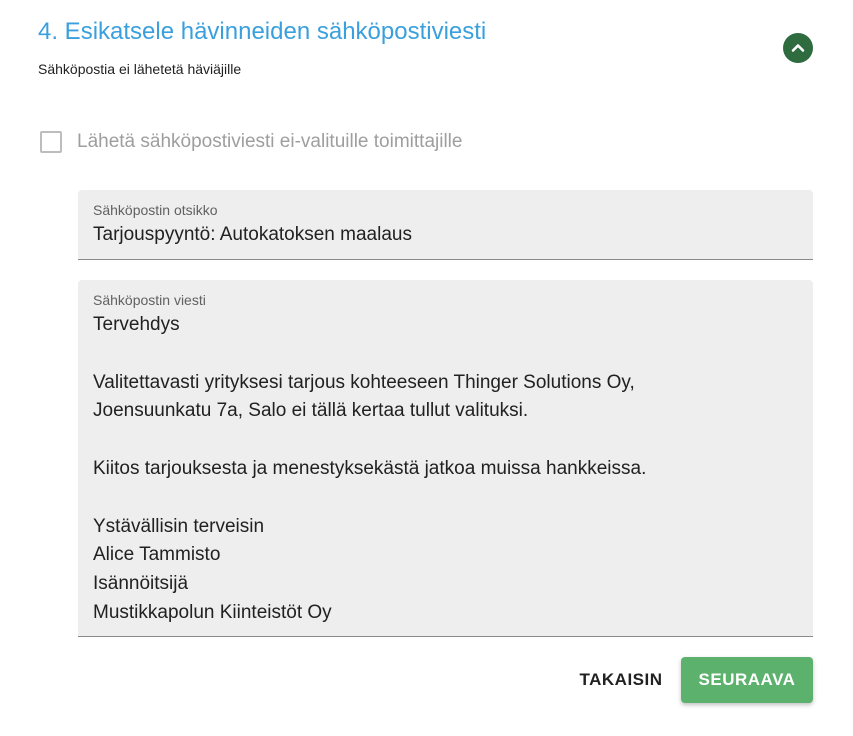  What do you see at coordinates (179, 526) in the screenshot?
I see `message-line: Ystävällisin terveisin` at bounding box center [179, 526].